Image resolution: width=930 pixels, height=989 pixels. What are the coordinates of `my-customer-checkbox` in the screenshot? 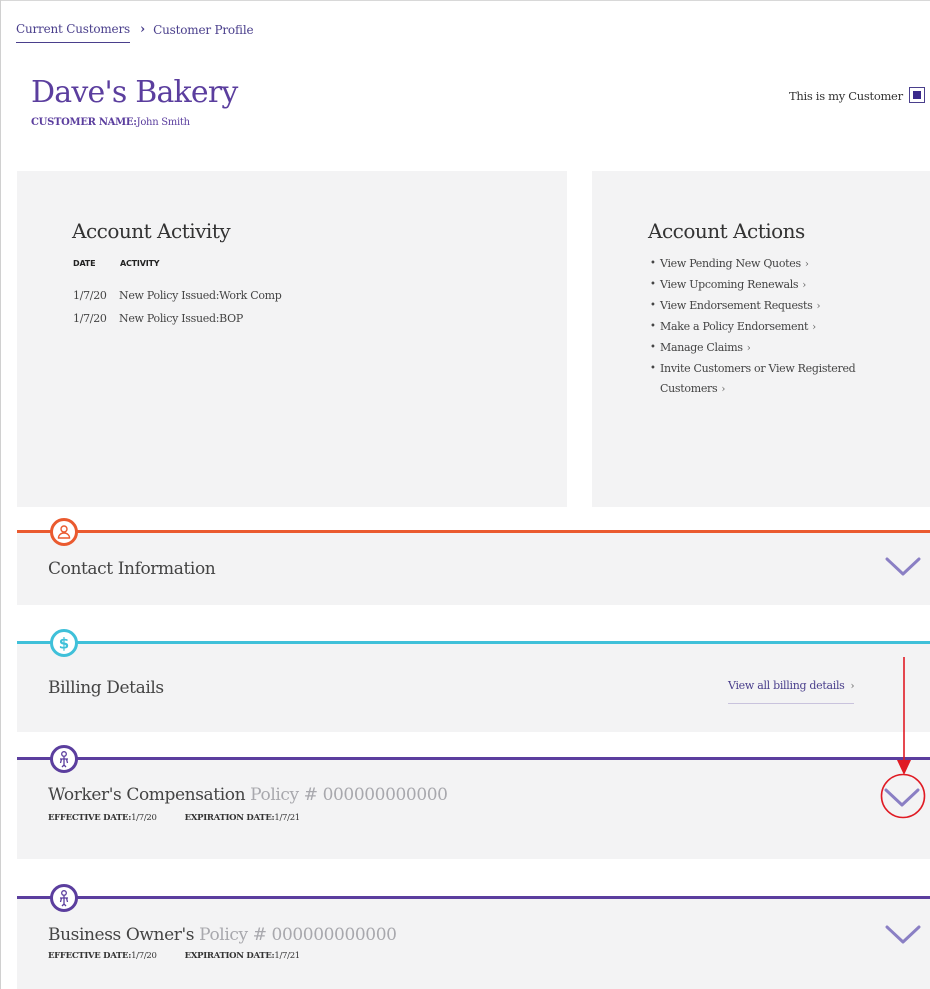 It's located at (917, 95).